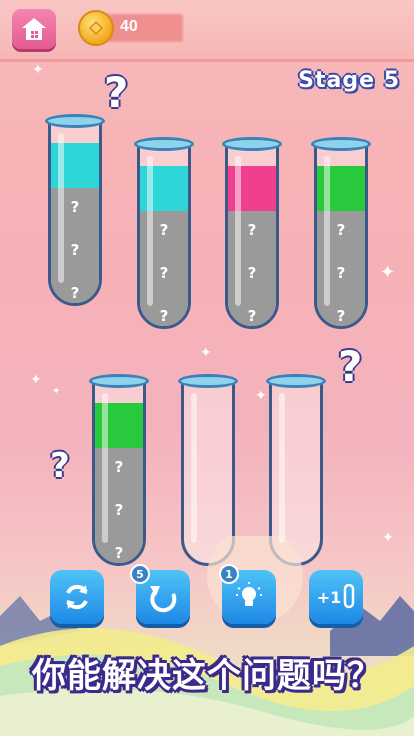 Image resolution: width=414 pixels, height=736 pixels. I want to click on home-button, so click(34, 29).